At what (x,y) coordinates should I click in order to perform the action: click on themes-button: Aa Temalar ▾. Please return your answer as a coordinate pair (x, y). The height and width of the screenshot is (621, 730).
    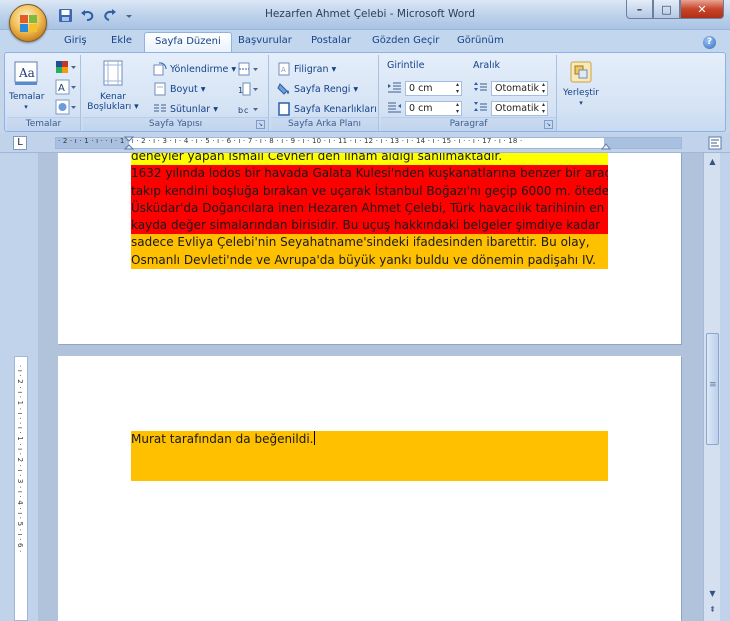
    Looking at the image, I should click on (27, 85).